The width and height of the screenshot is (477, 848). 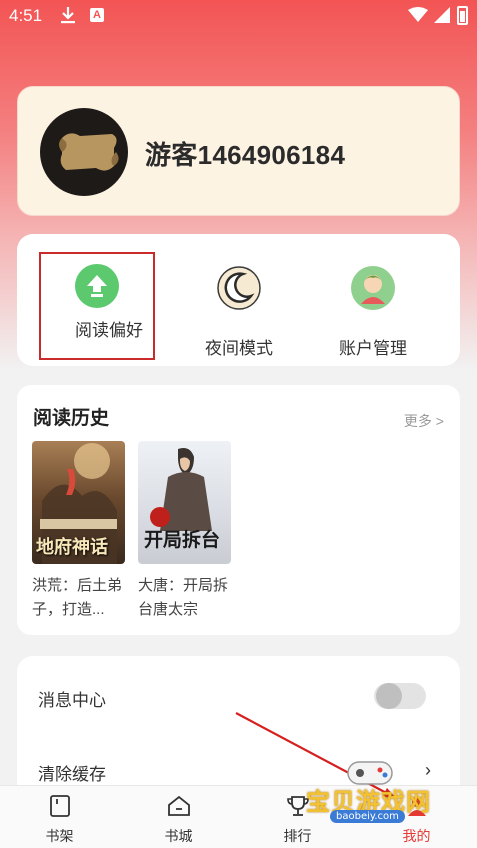 I want to click on history-title: 阅读历史, so click(x=71, y=418).